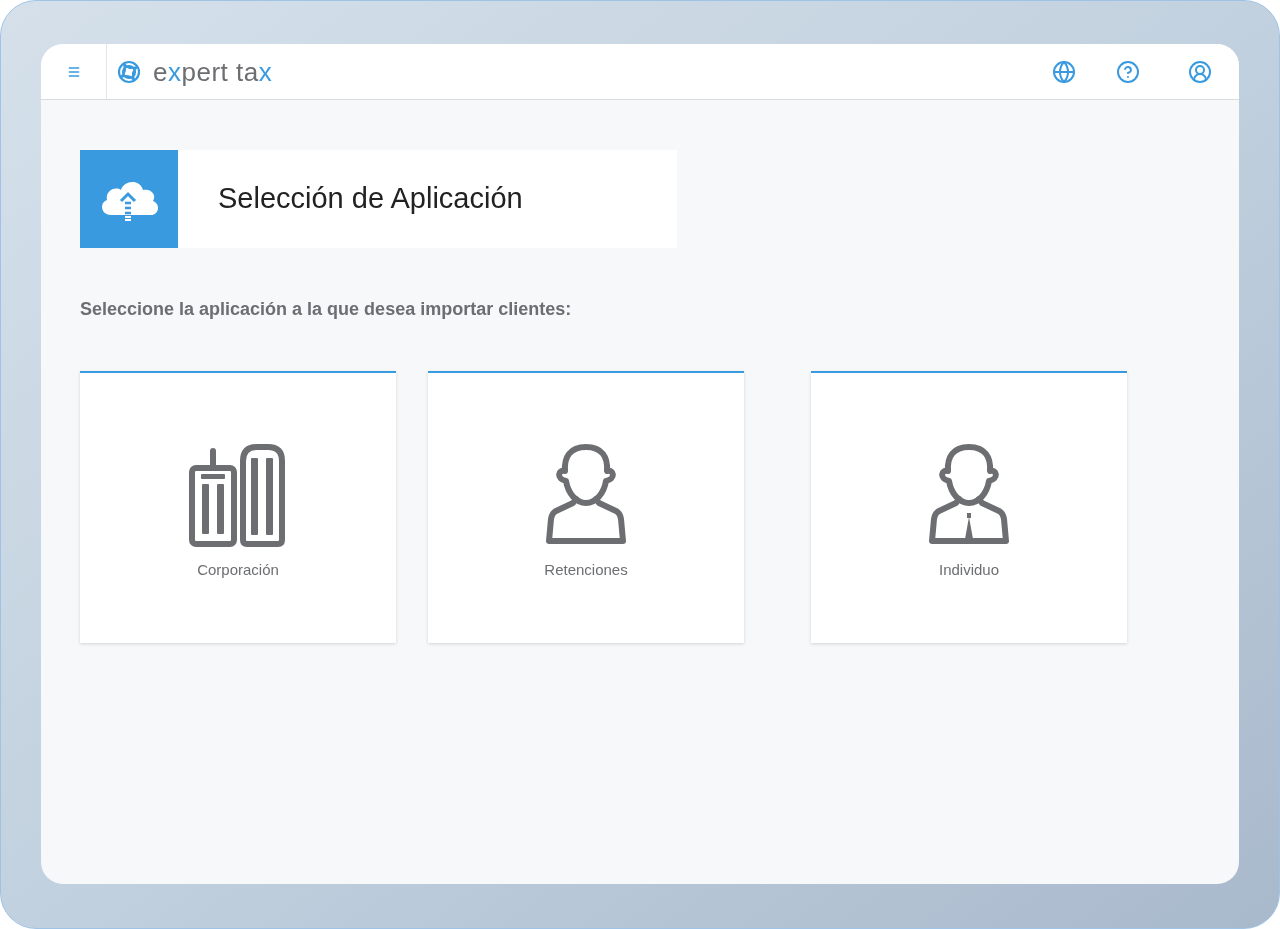 The image size is (1280, 929). I want to click on logo-wordmark: expert tax, so click(213, 71).